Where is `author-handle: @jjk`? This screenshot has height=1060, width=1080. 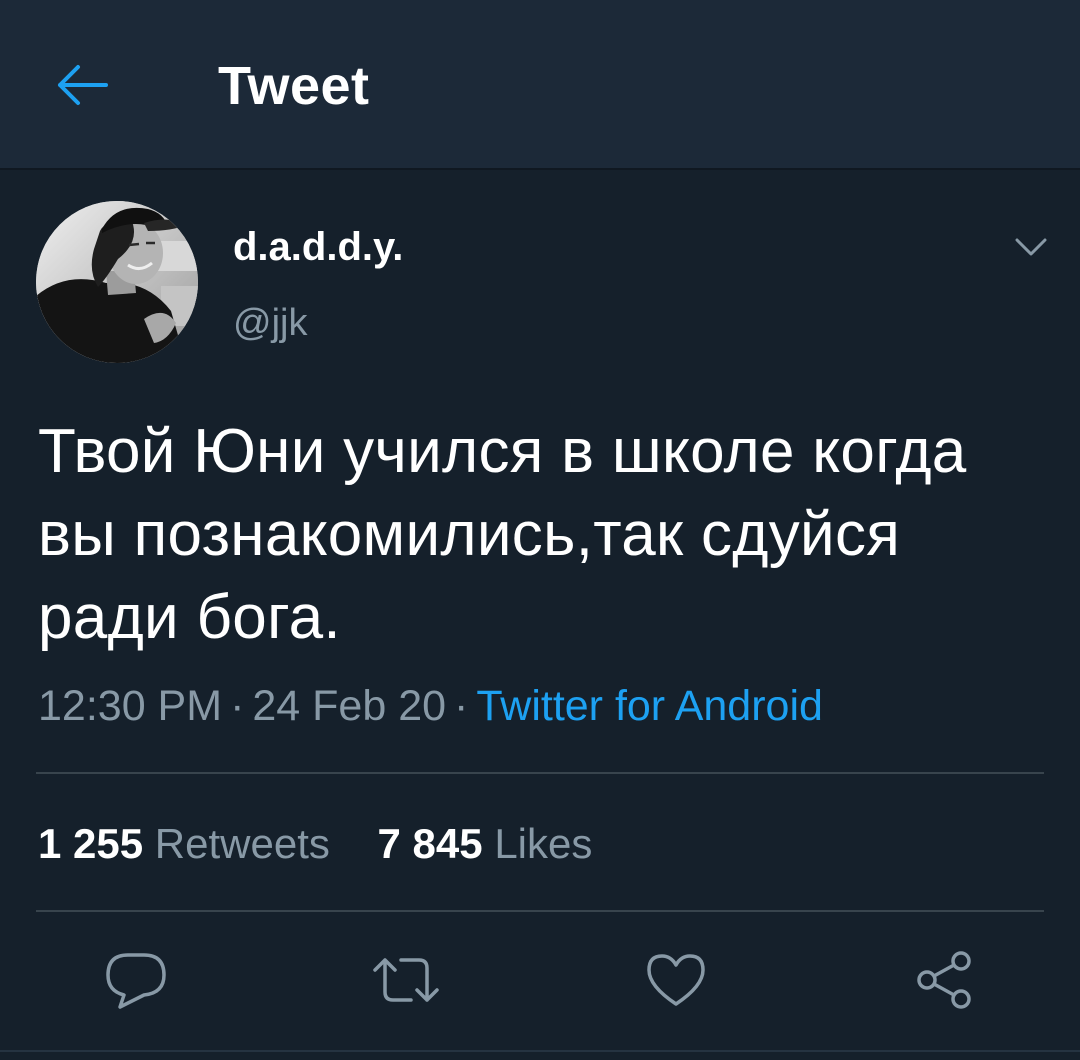
author-handle: @jjk is located at coordinates (270, 323).